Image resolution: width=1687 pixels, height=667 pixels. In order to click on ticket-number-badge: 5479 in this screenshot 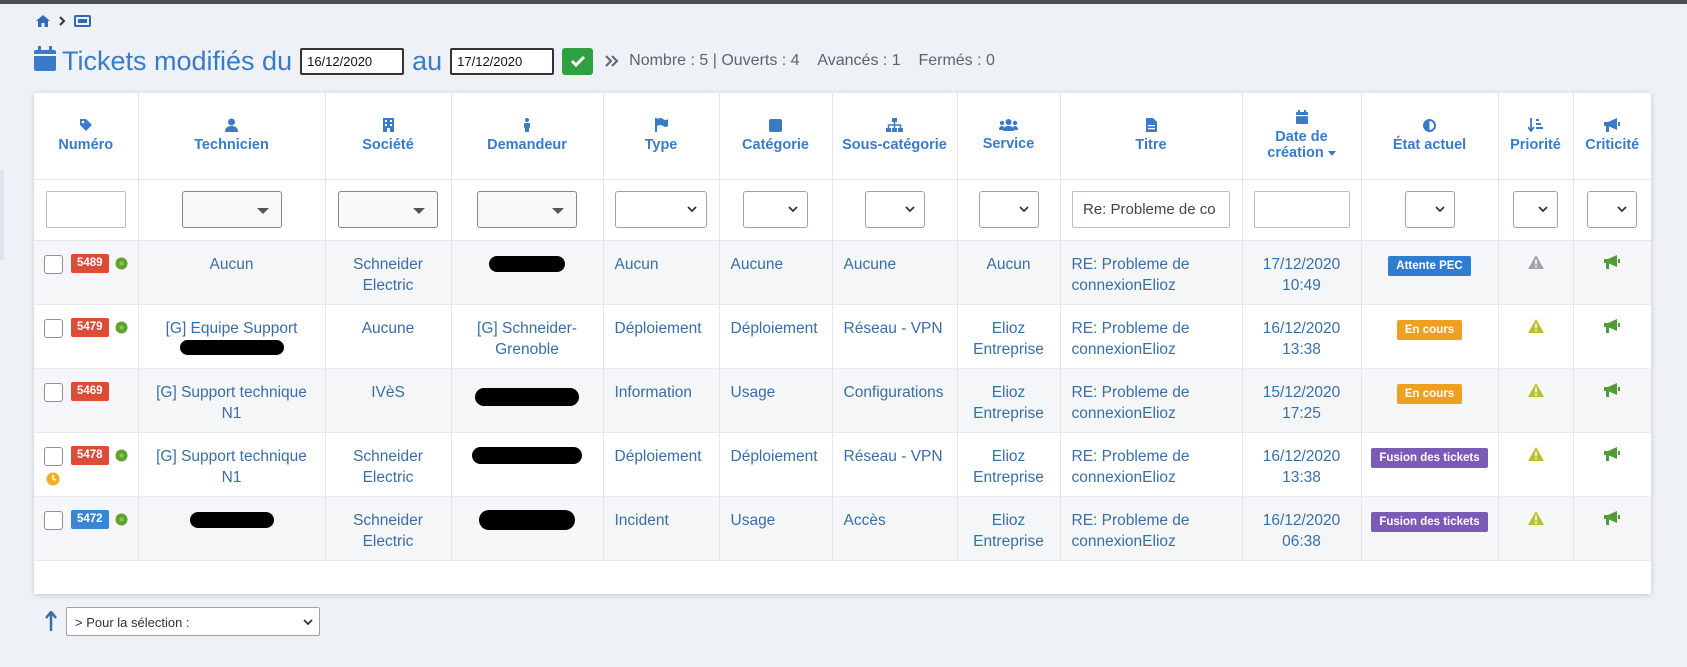, I will do `click(90, 327)`.